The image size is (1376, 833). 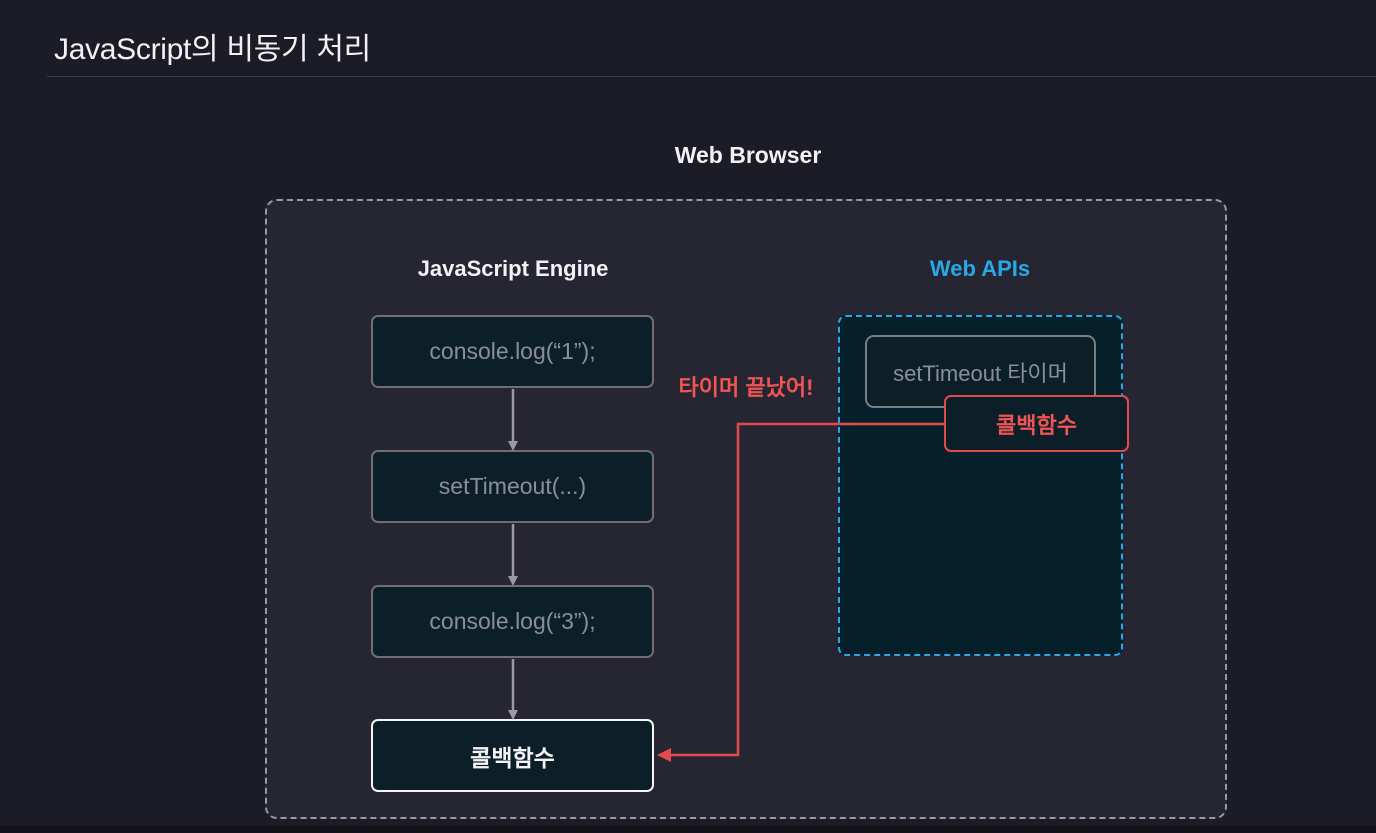 What do you see at coordinates (1036, 423) in the screenshot?
I see `web-api-callback-box: 콜백함수` at bounding box center [1036, 423].